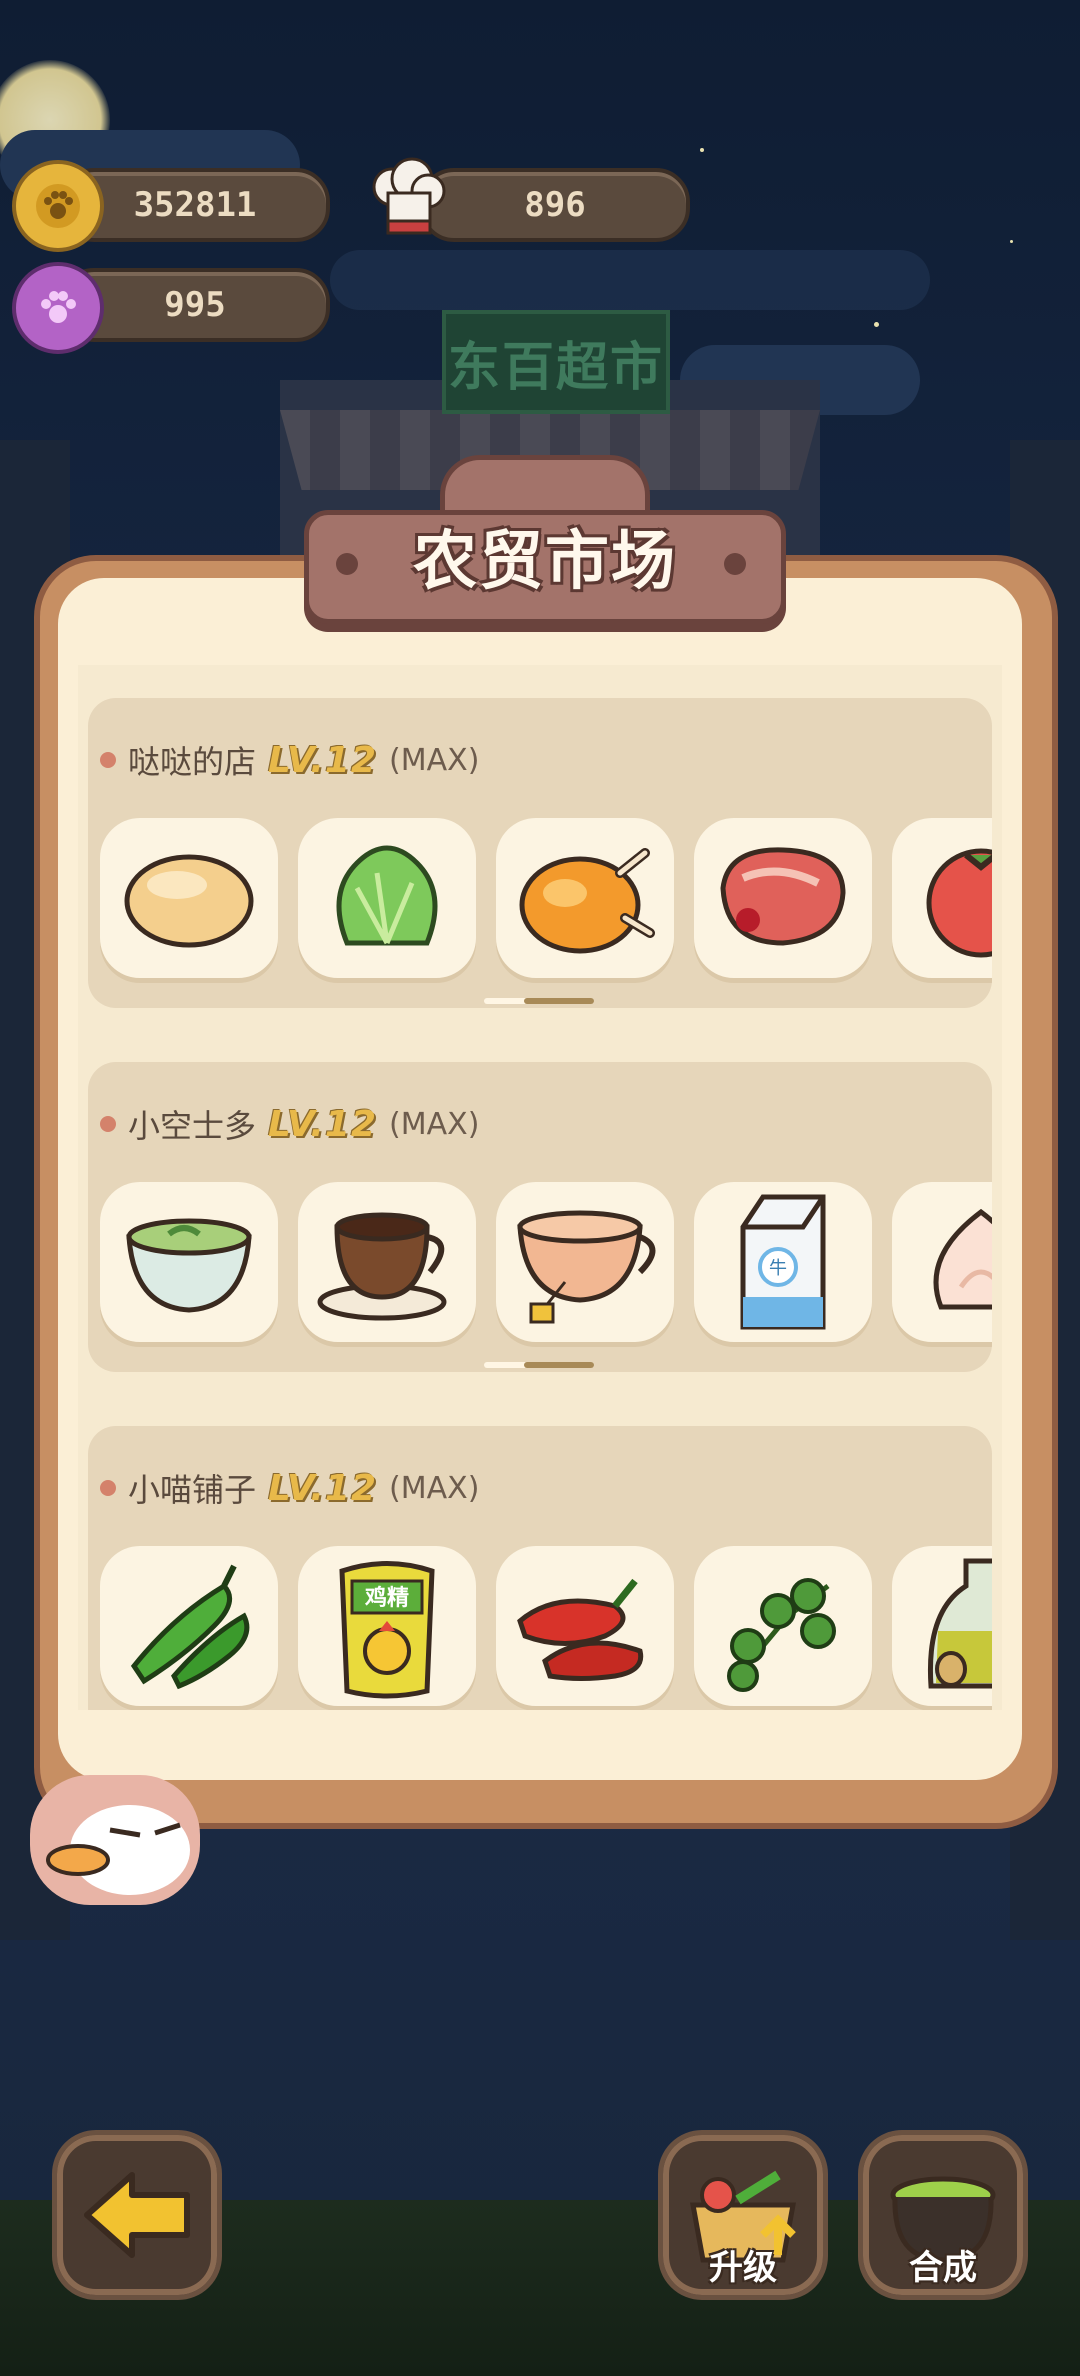 This screenshot has height=2376, width=1080. Describe the element at coordinates (743, 2268) in the screenshot. I see `upgrade-label: 升级` at that location.